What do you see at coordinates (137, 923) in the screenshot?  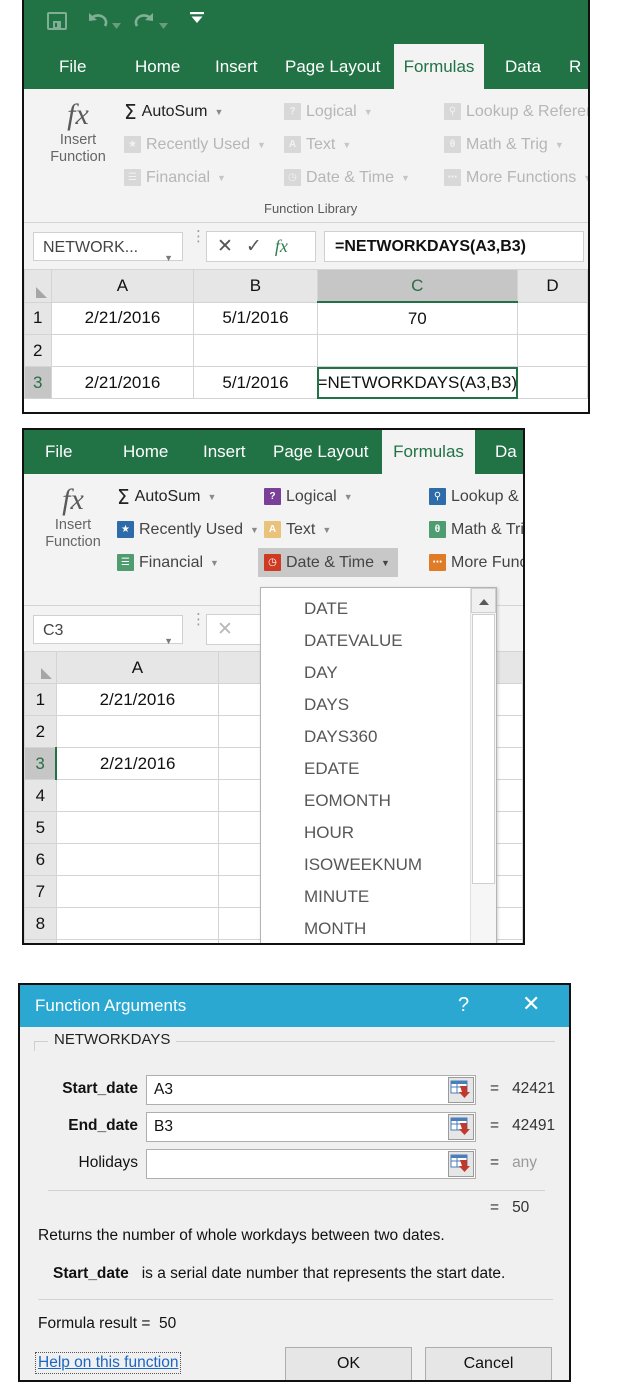 I see `cell-a8` at bounding box center [137, 923].